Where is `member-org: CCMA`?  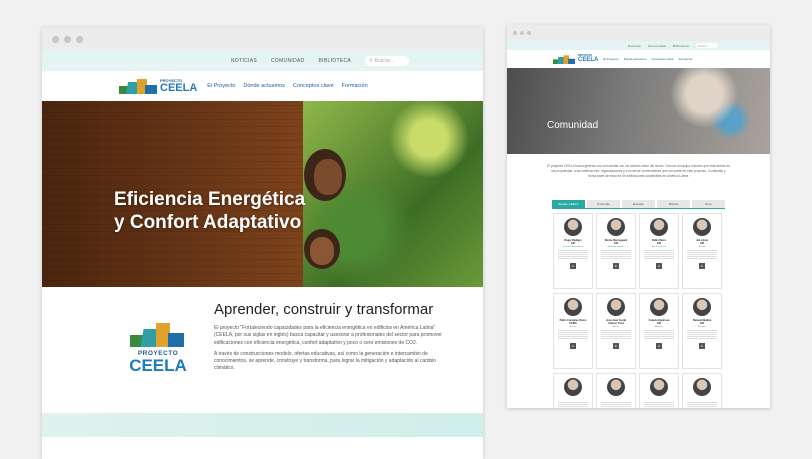 member-org: CCMA is located at coordinates (573, 323).